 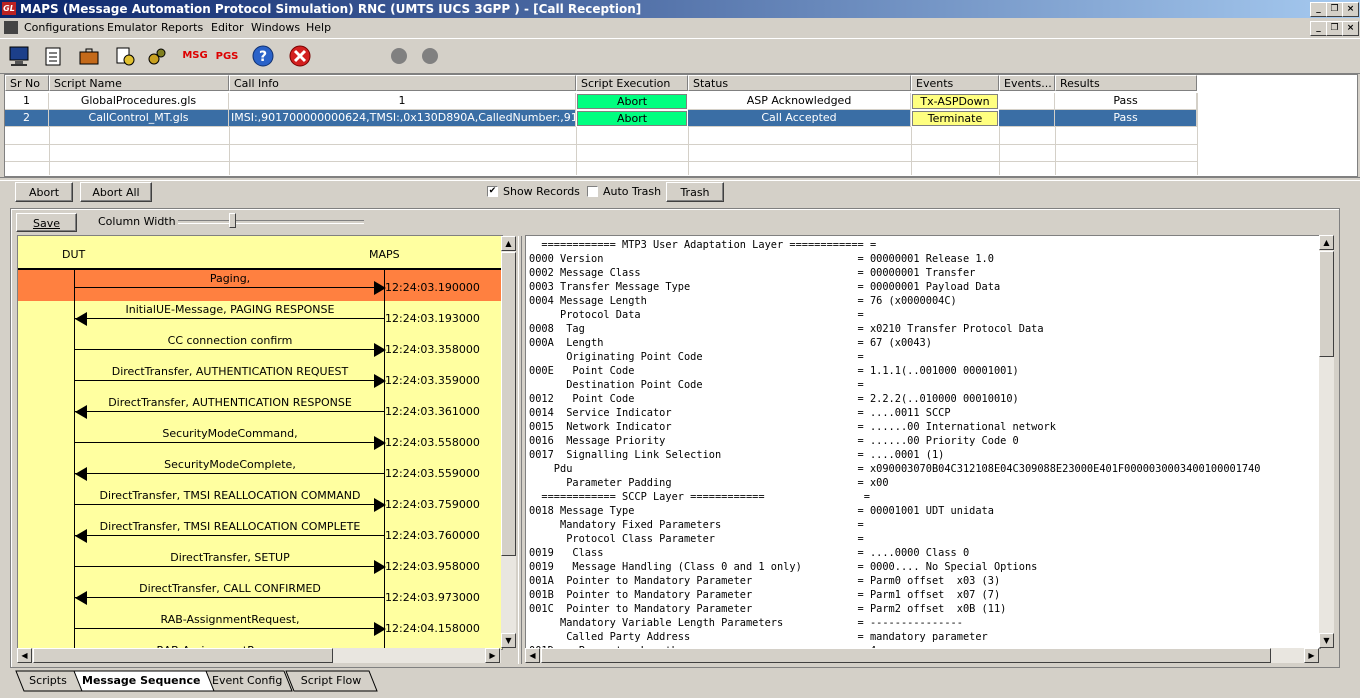 What do you see at coordinates (44, 192) in the screenshot?
I see `abort-button: Abort` at bounding box center [44, 192].